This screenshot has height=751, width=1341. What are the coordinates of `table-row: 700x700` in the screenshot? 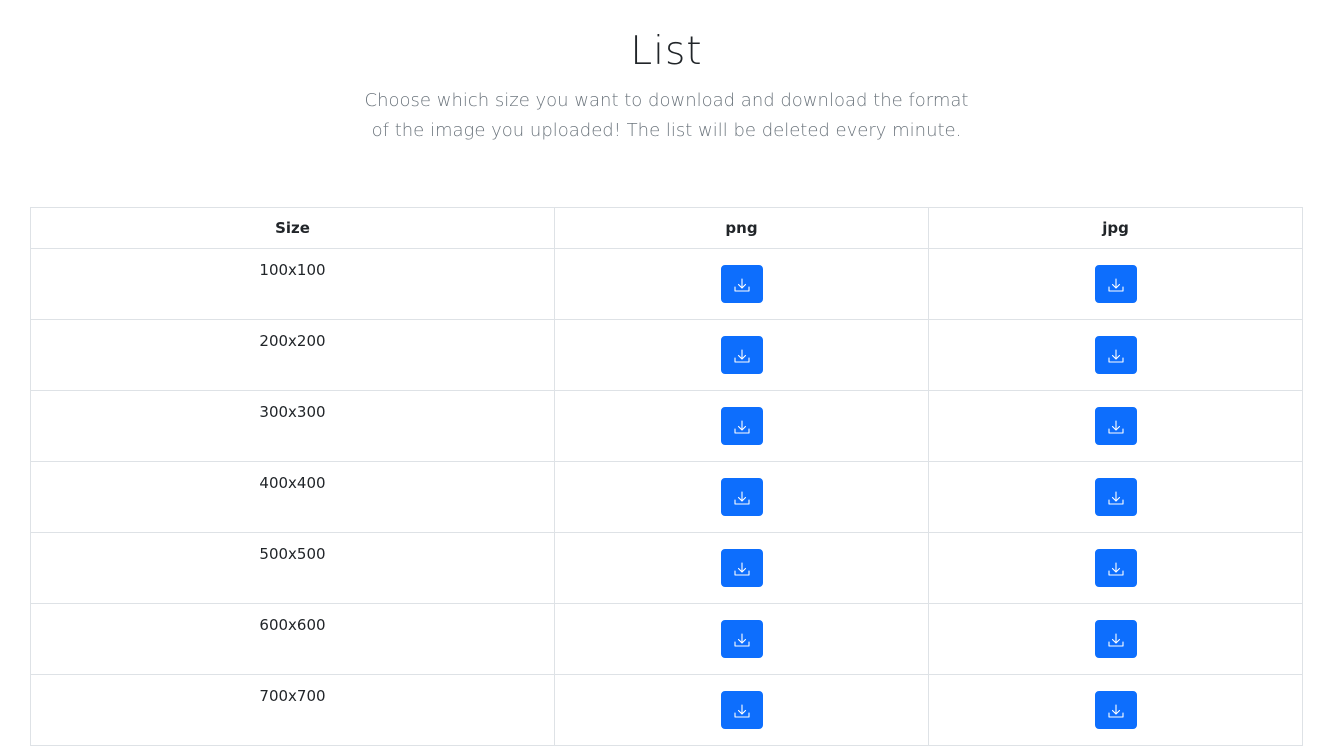 It's located at (666, 710).